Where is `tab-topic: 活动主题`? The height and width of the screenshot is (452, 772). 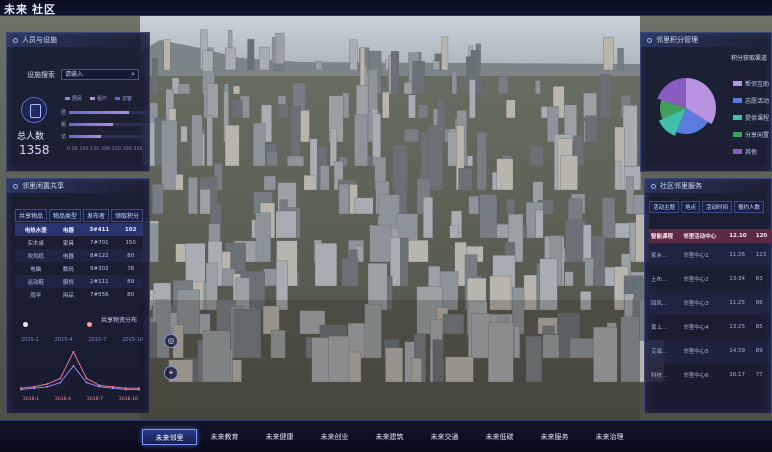
tab-topic: 活动主题 is located at coordinates (664, 207).